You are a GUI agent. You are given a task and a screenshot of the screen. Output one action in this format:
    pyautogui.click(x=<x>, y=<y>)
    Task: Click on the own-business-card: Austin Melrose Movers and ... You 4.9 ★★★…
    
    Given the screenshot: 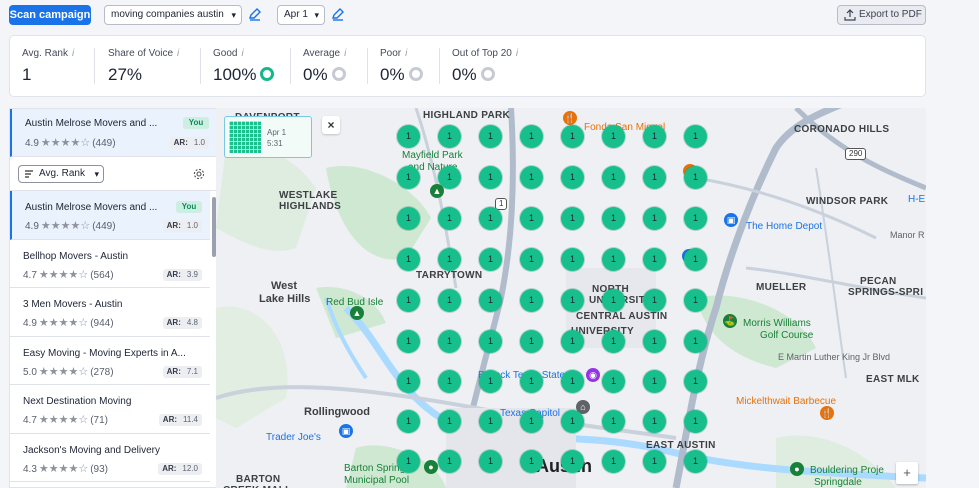 What is the action you would take?
    pyautogui.click(x=113, y=133)
    